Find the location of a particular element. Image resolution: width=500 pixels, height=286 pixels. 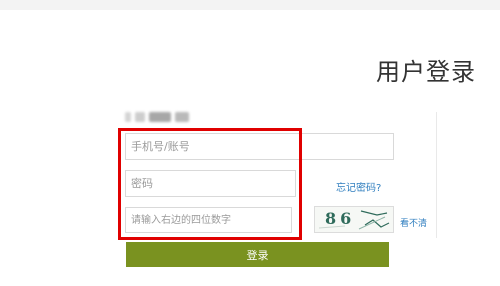

vertical-divider is located at coordinates (436, 175).